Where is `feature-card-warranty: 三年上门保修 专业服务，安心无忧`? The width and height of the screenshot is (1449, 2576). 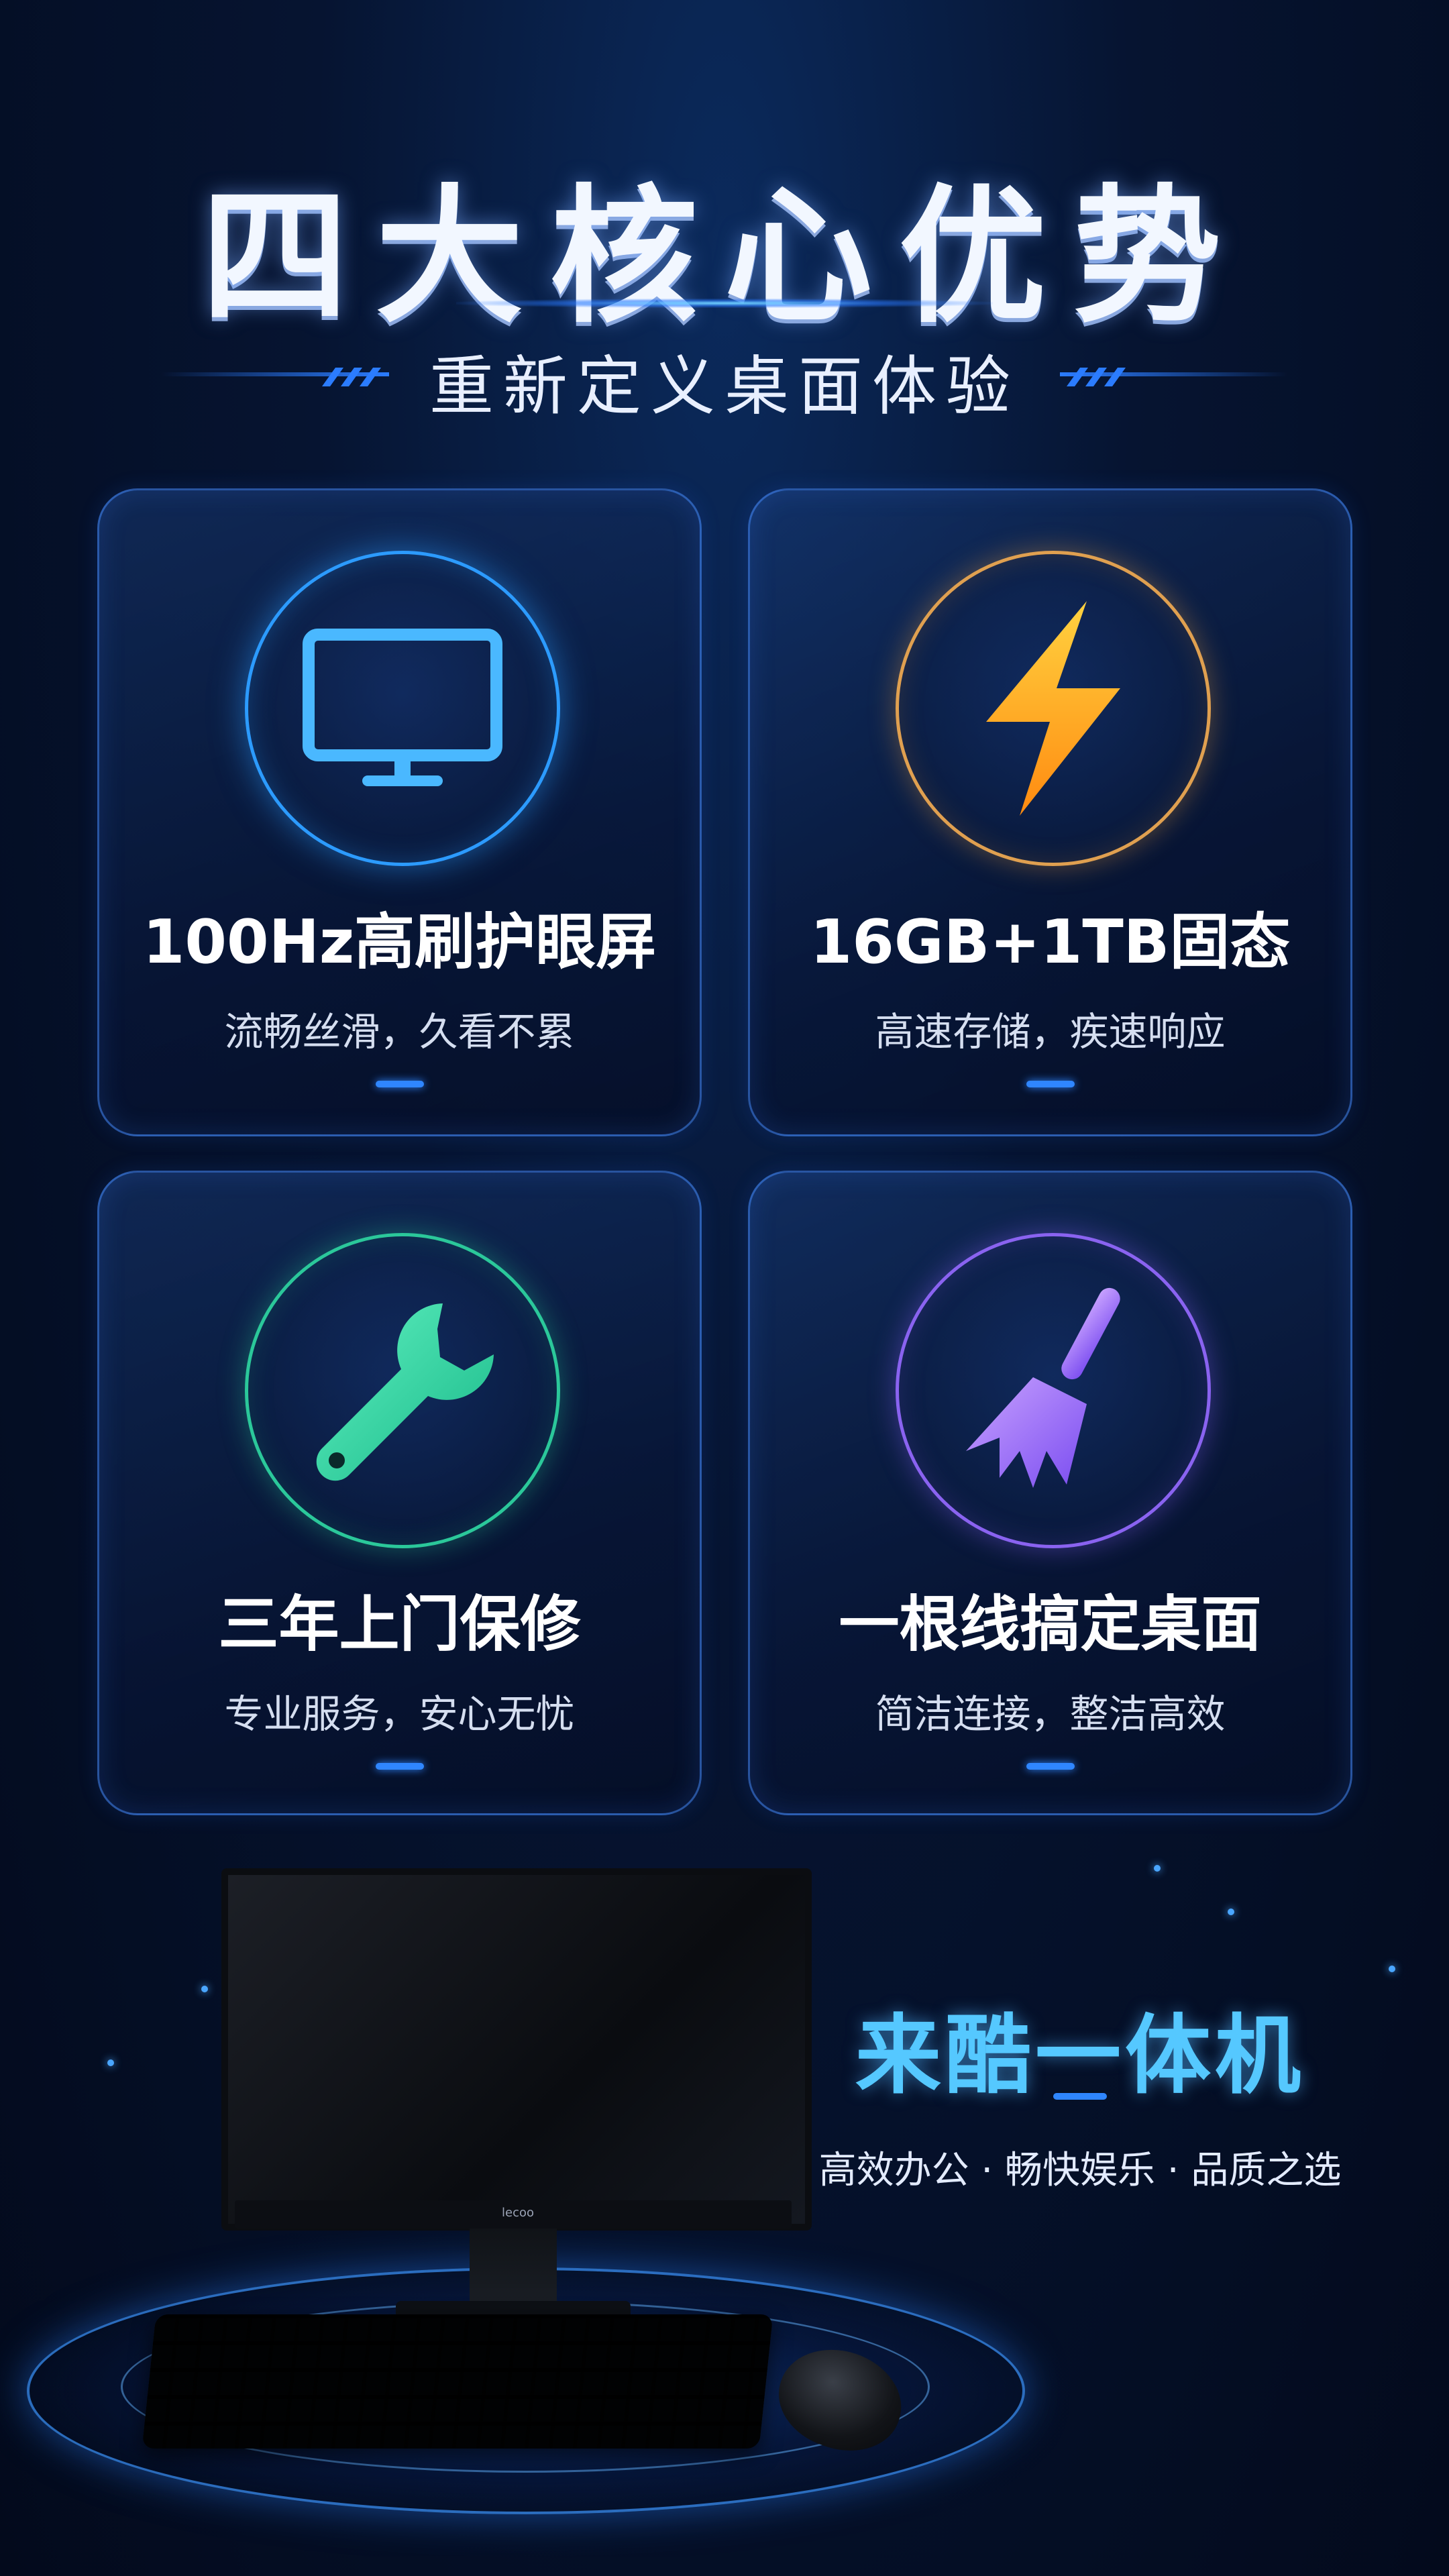 feature-card-warranty: 三年上门保修 专业服务，安心无忧 is located at coordinates (399, 1493).